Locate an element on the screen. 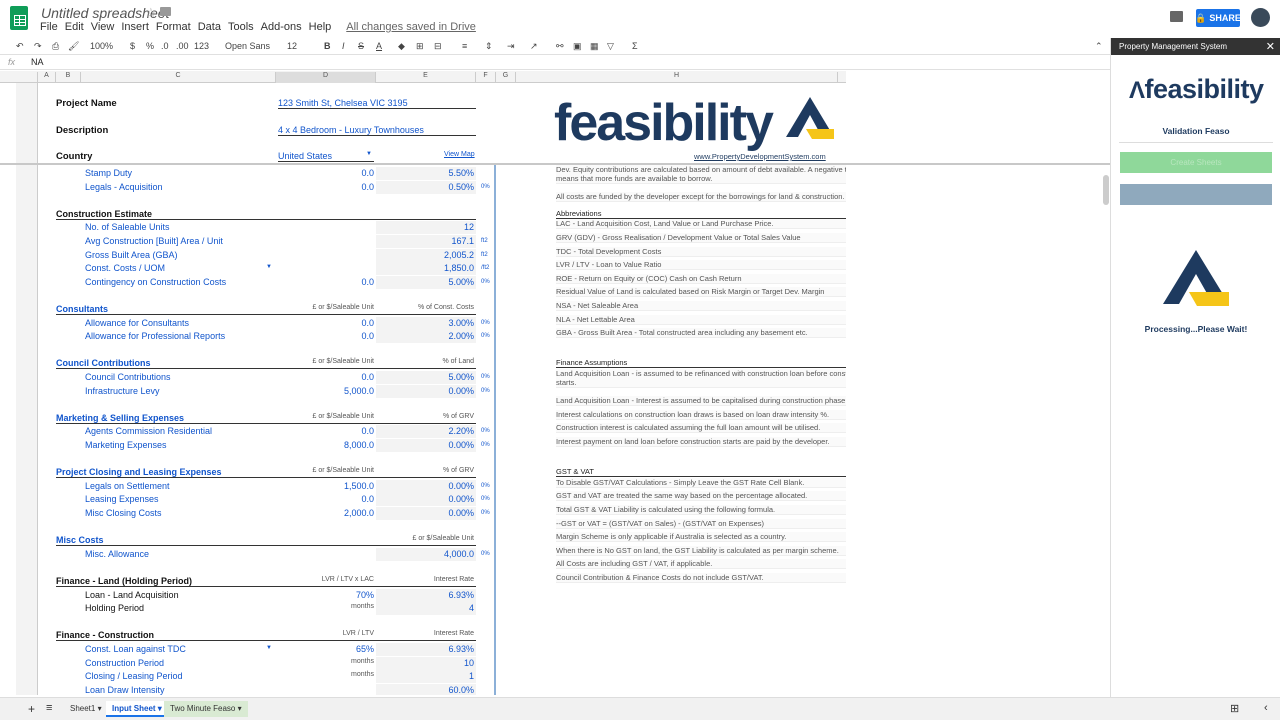  close-icon: ✕ is located at coordinates (1270, 46).